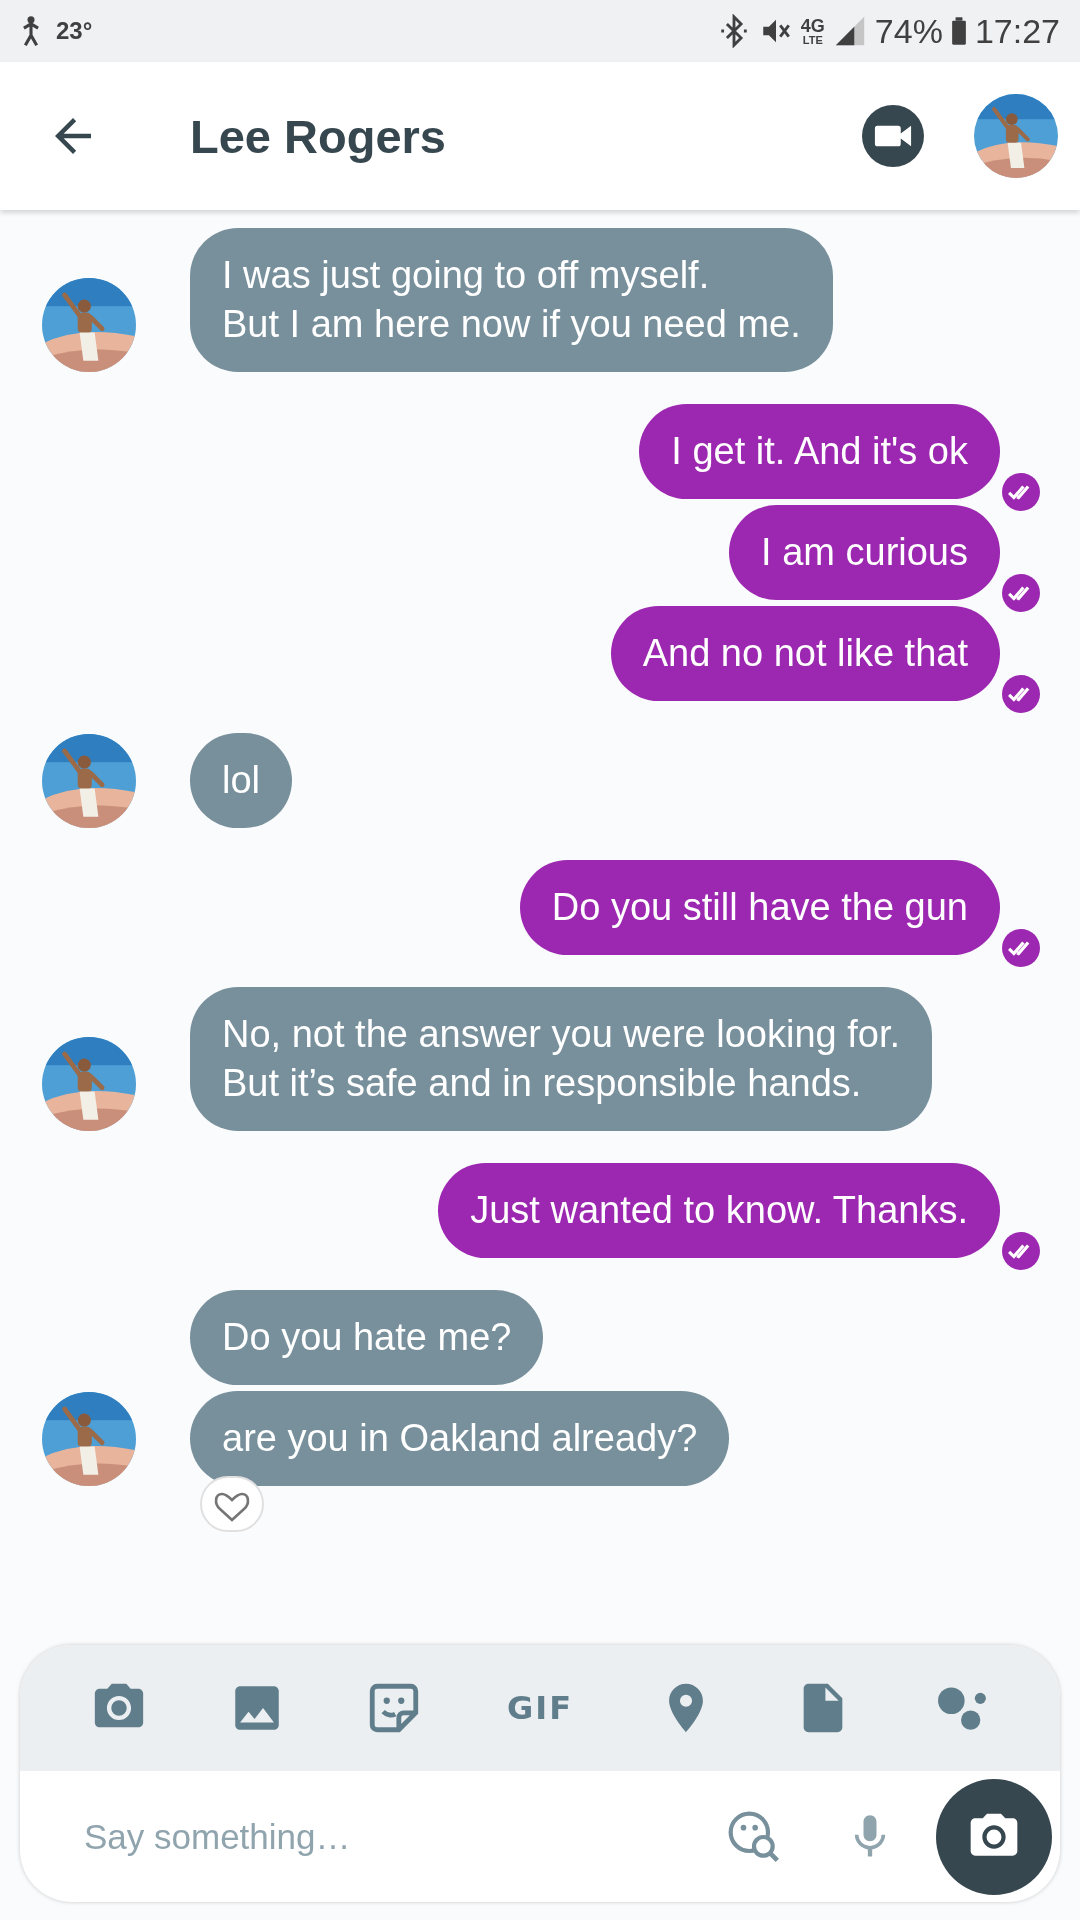  Describe the element at coordinates (908, 31) in the screenshot. I see `battery-level: 74%` at that location.